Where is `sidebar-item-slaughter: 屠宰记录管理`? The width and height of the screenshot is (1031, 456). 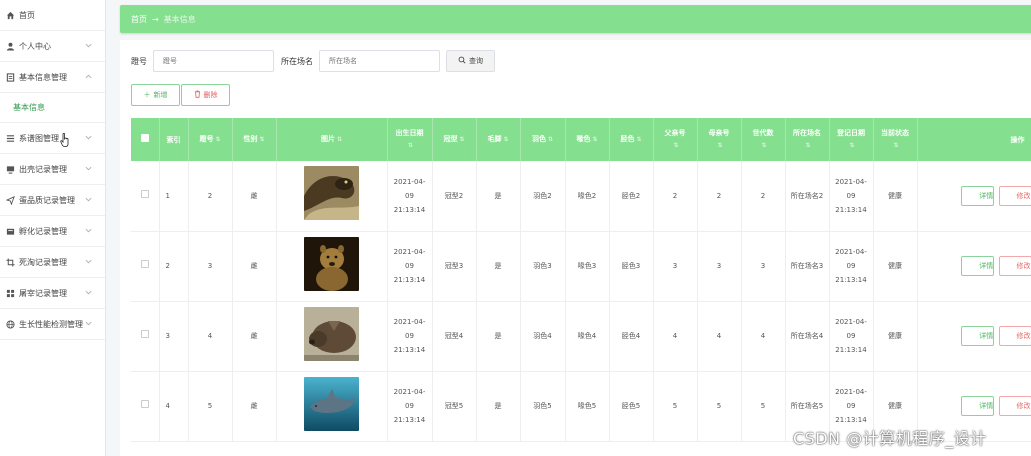 sidebar-item-slaughter: 屠宰记录管理 is located at coordinates (52, 293).